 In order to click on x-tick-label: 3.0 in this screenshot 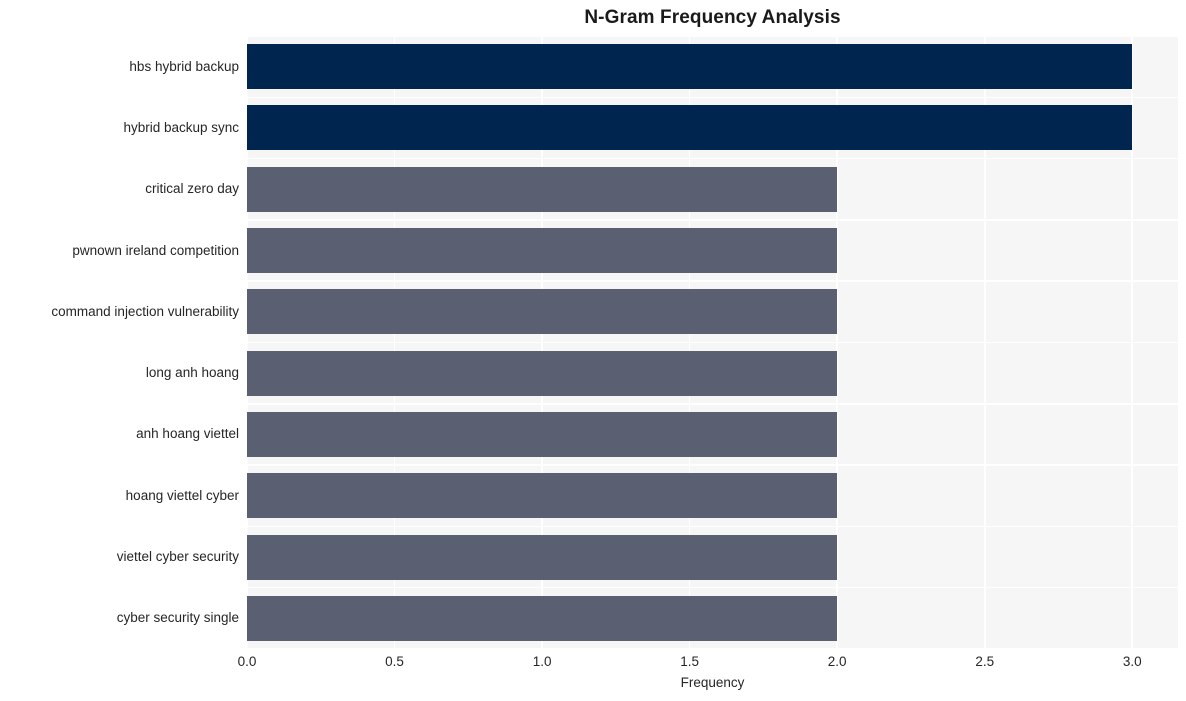, I will do `click(1132, 661)`.